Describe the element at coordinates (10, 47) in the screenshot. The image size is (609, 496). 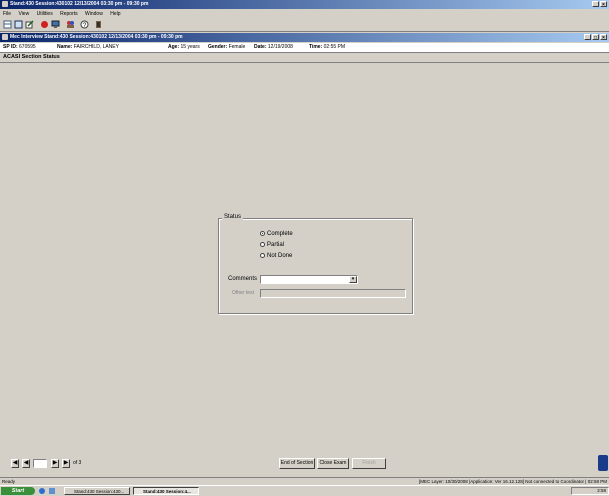
I see `sp-id-label: SP ID:` at that location.